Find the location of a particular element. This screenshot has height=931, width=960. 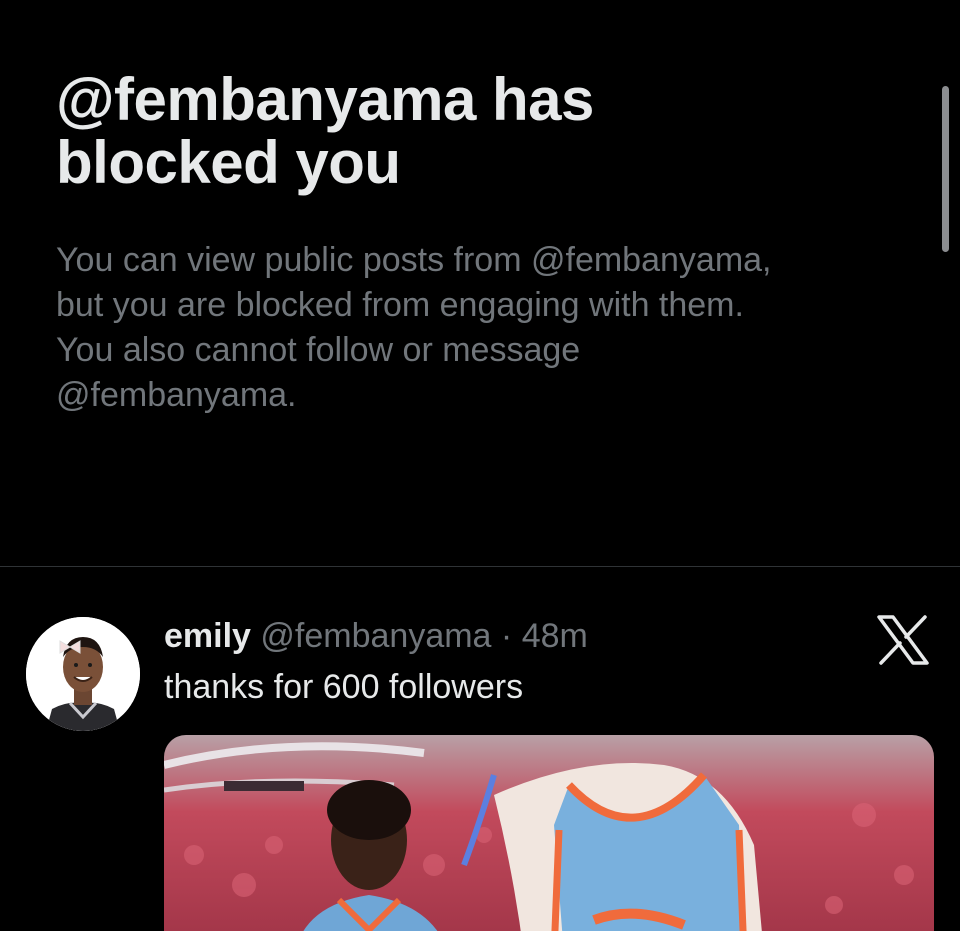

post-handle: @fembanyama is located at coordinates (375, 636).